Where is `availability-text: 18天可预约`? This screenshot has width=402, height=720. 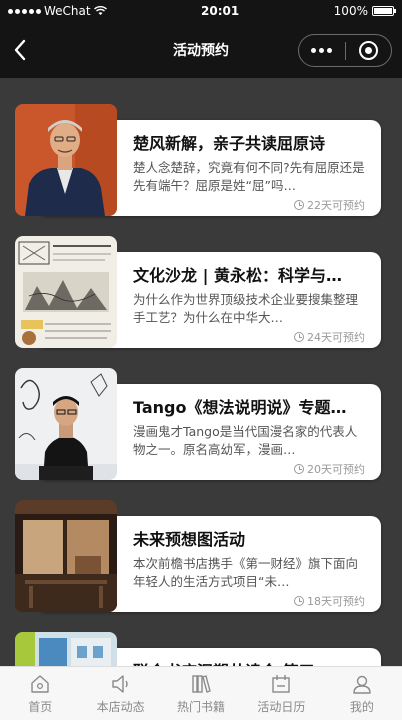 availability-text: 18天可预约 is located at coordinates (336, 601).